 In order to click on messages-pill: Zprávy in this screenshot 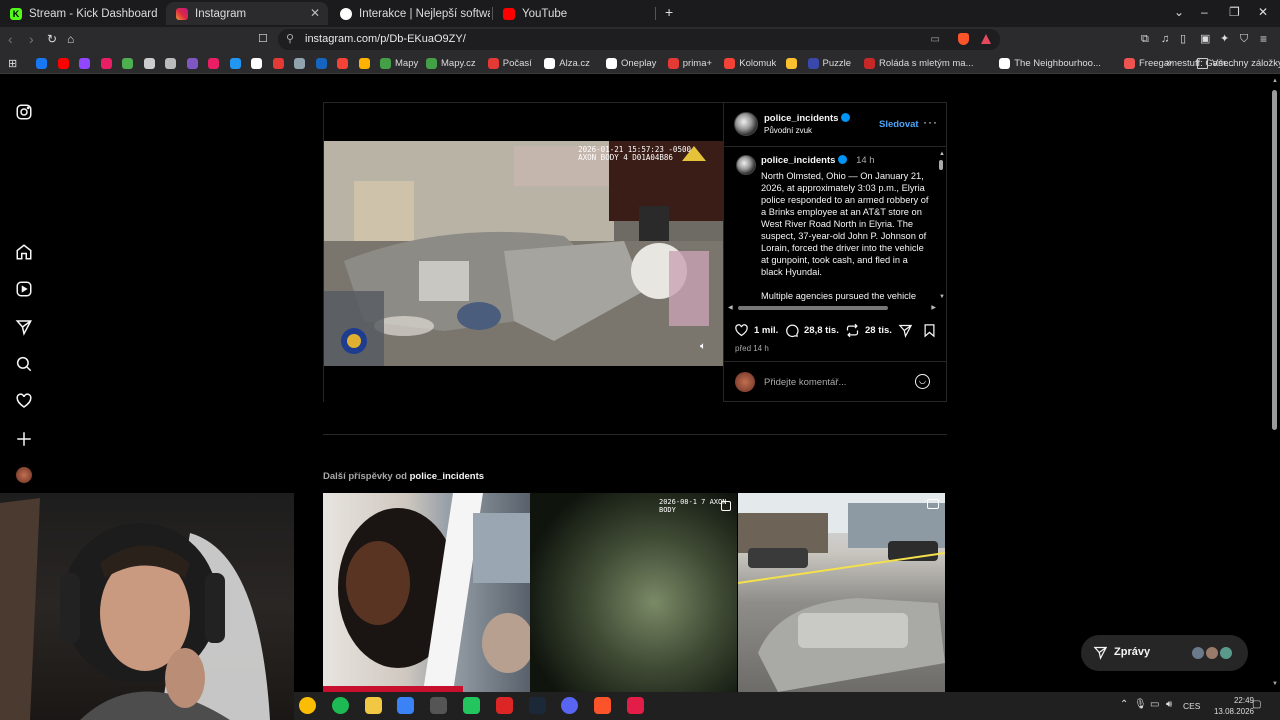, I will do `click(1164, 653)`.